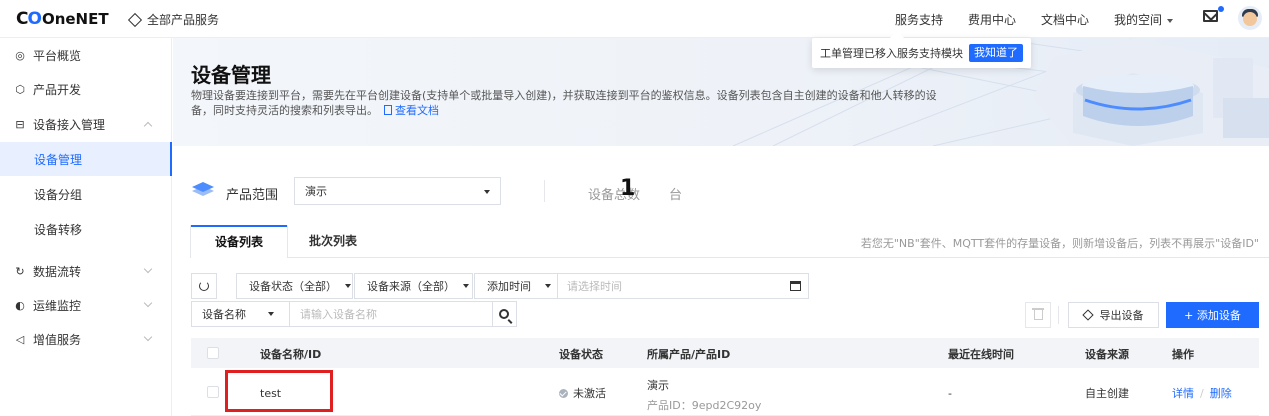 The image size is (1269, 416). Describe the element at coordinates (397, 191) in the screenshot. I see `product-select: 演示` at that location.